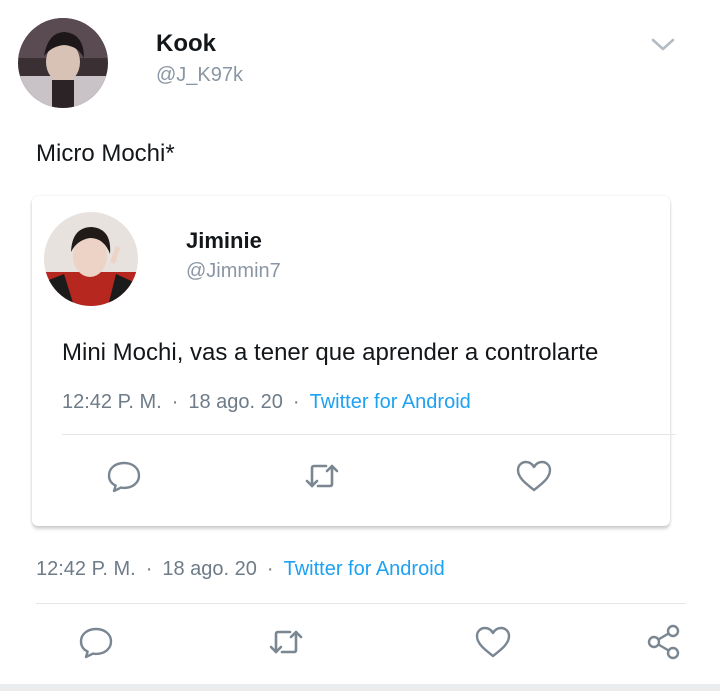 This screenshot has height=691, width=720. What do you see at coordinates (390, 402) in the screenshot?
I see `quoted-tweet-source-link: Twitter for Android` at bounding box center [390, 402].